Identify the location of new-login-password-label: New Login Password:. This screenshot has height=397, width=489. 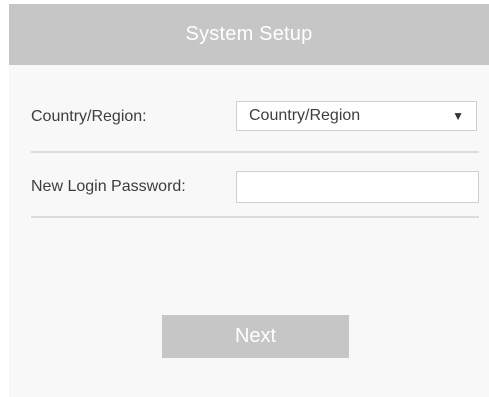
(108, 186).